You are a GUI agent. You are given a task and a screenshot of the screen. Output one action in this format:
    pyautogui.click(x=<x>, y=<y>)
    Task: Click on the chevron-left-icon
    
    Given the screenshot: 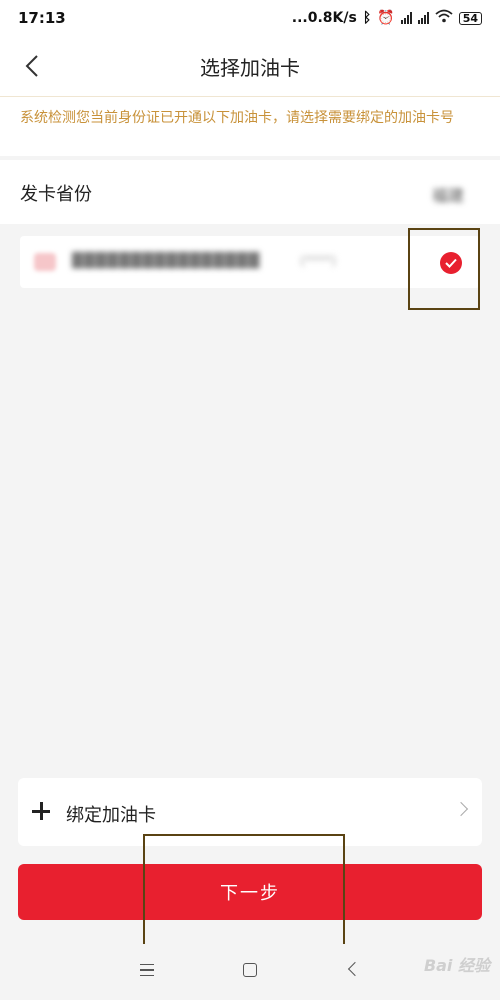 What is the action you would take?
    pyautogui.click(x=31, y=66)
    